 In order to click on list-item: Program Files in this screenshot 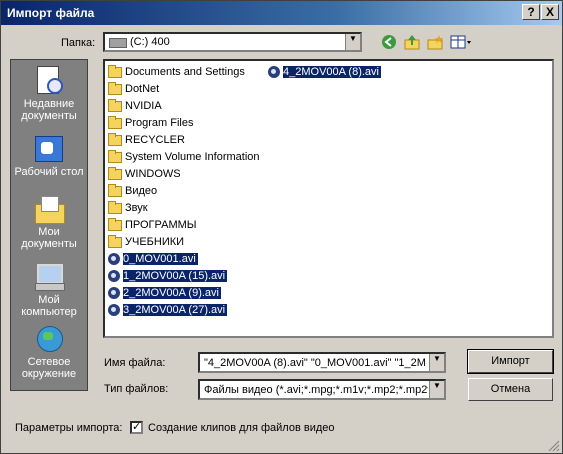, I will do `click(150, 123)`.